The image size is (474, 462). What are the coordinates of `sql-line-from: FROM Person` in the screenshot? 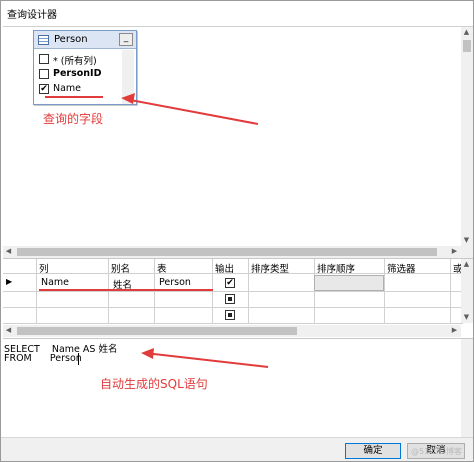 It's located at (43, 358).